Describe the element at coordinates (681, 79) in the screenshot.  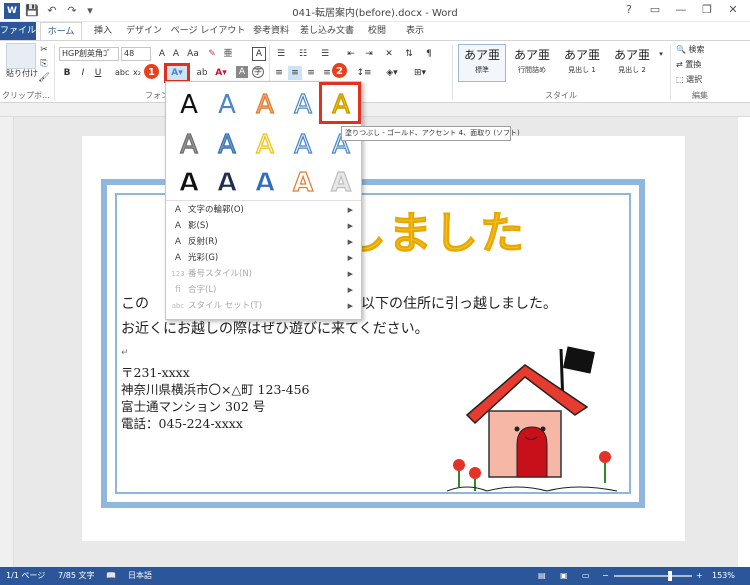
I see `select-icon: ⬚` at that location.